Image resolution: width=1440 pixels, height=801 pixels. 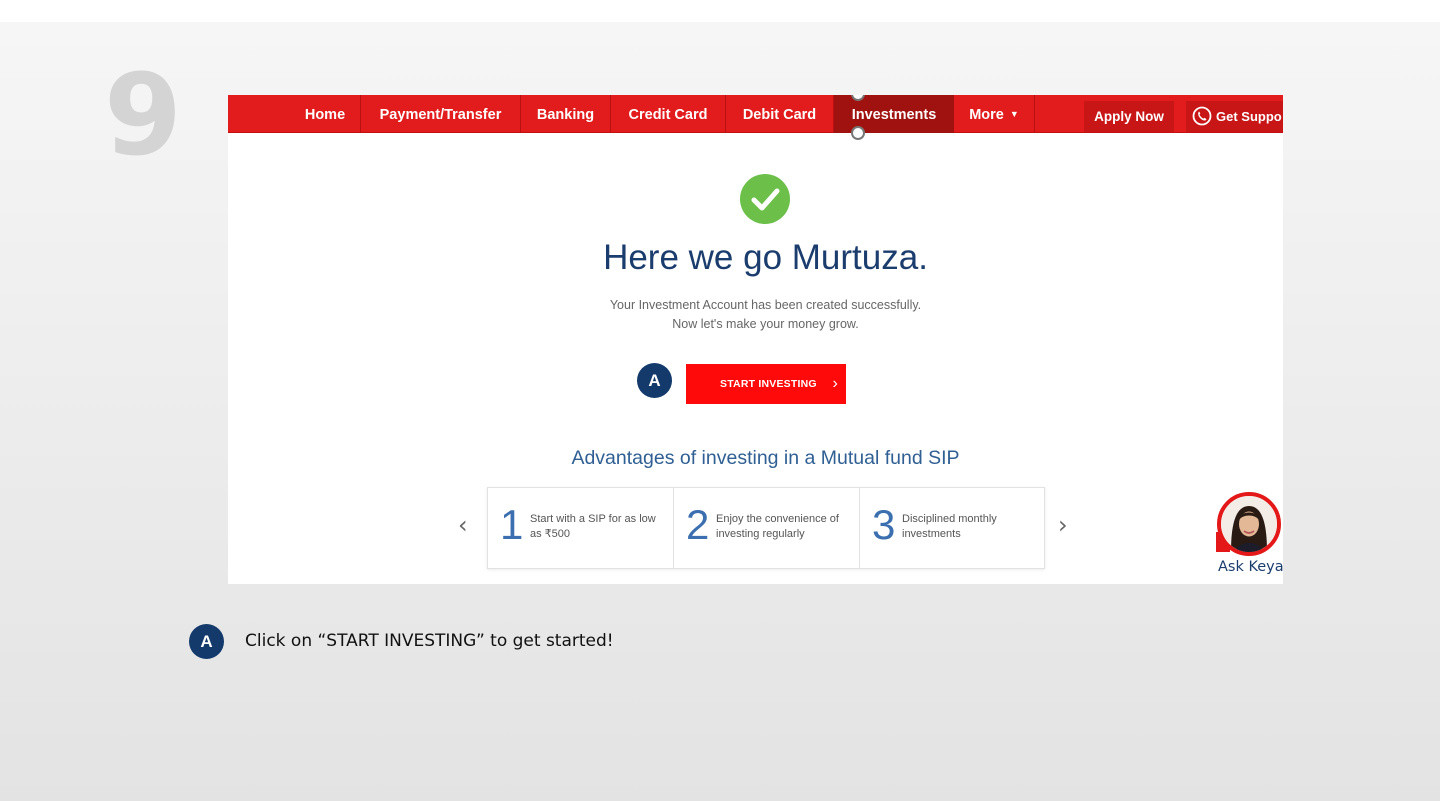 What do you see at coordinates (835, 383) in the screenshot?
I see `chevron-right-icon: ›` at bounding box center [835, 383].